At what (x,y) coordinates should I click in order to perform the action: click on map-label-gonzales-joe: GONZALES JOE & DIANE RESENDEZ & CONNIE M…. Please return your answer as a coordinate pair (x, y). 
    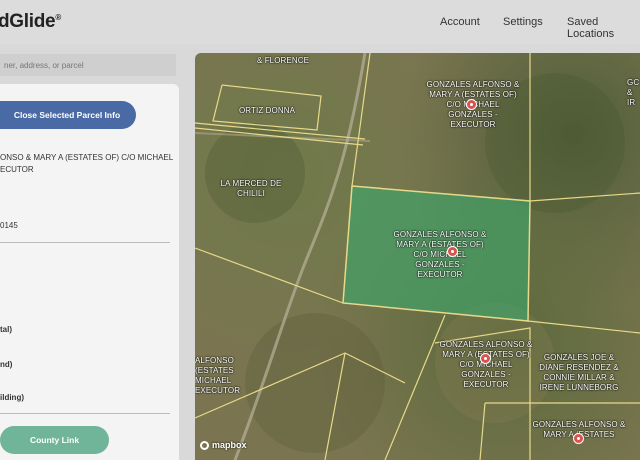
    Looking at the image, I should click on (579, 372).